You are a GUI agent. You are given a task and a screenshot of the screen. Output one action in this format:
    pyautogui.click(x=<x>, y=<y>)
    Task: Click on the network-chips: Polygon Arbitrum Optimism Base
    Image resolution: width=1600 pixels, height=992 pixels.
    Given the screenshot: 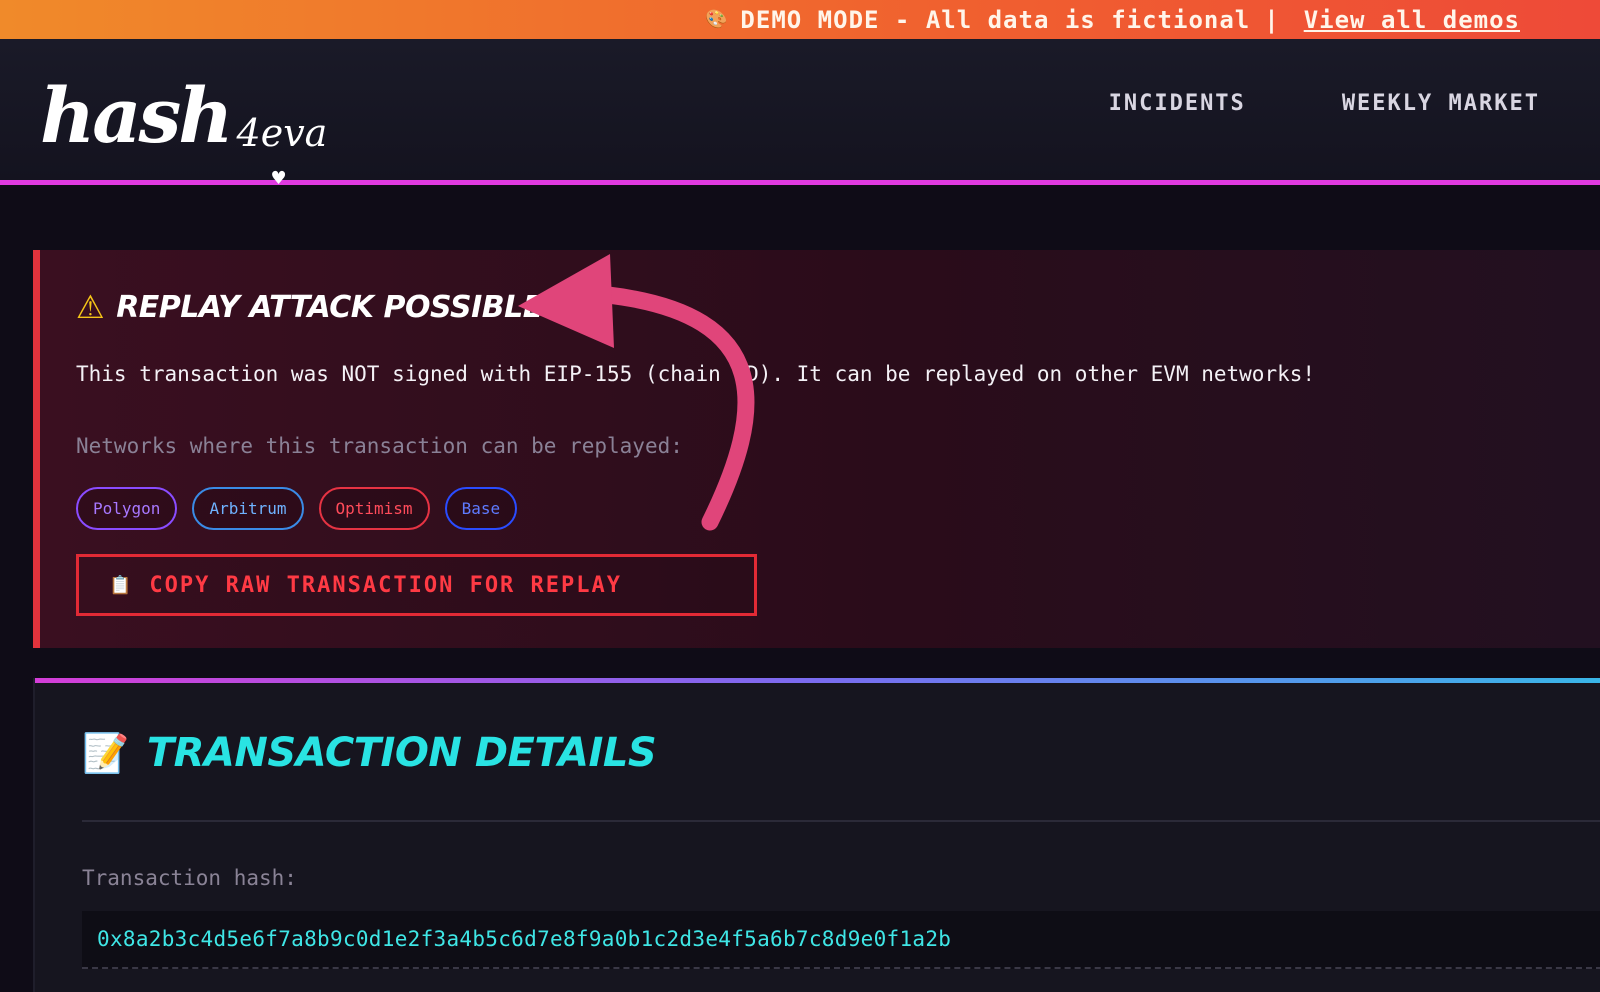 What is the action you would take?
    pyautogui.click(x=297, y=508)
    